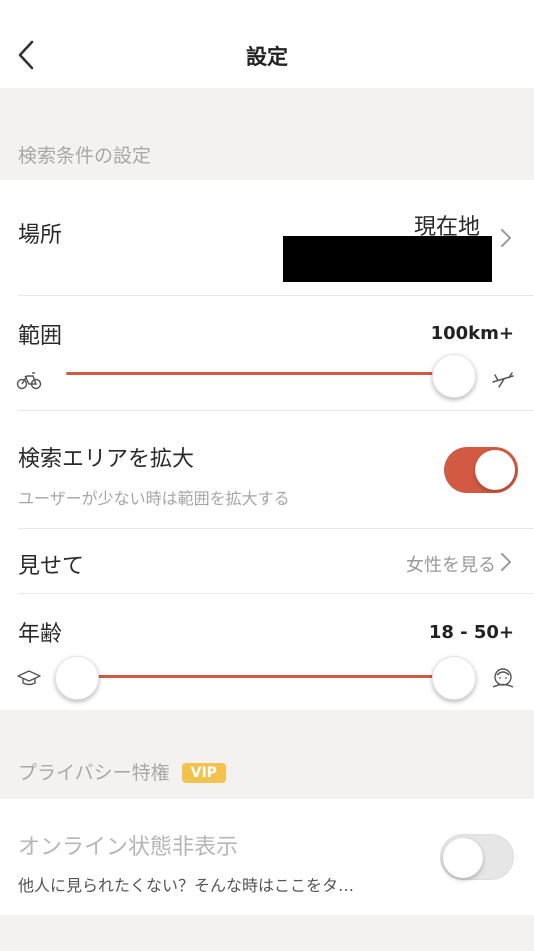  Describe the element at coordinates (203, 773) in the screenshot. I see `vip-badge: VIP` at that location.